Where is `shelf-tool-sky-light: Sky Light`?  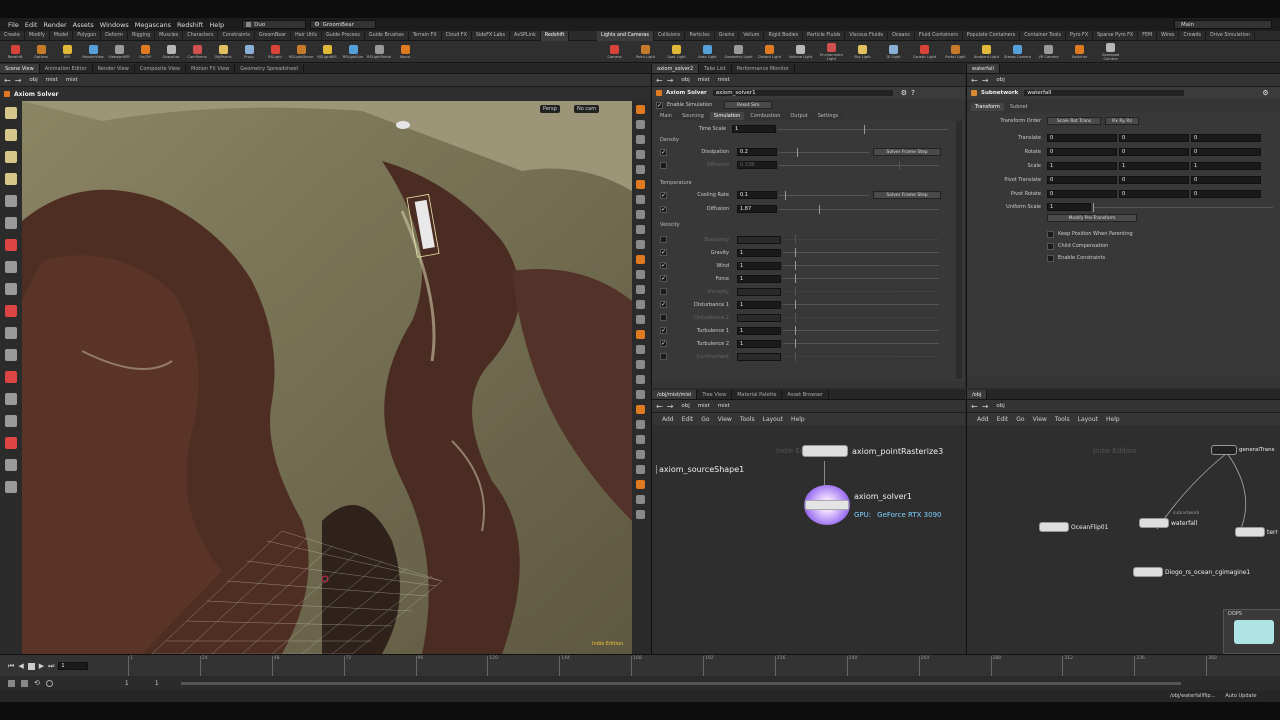
shelf-tool-sky-light: Sky Light is located at coordinates (862, 51).